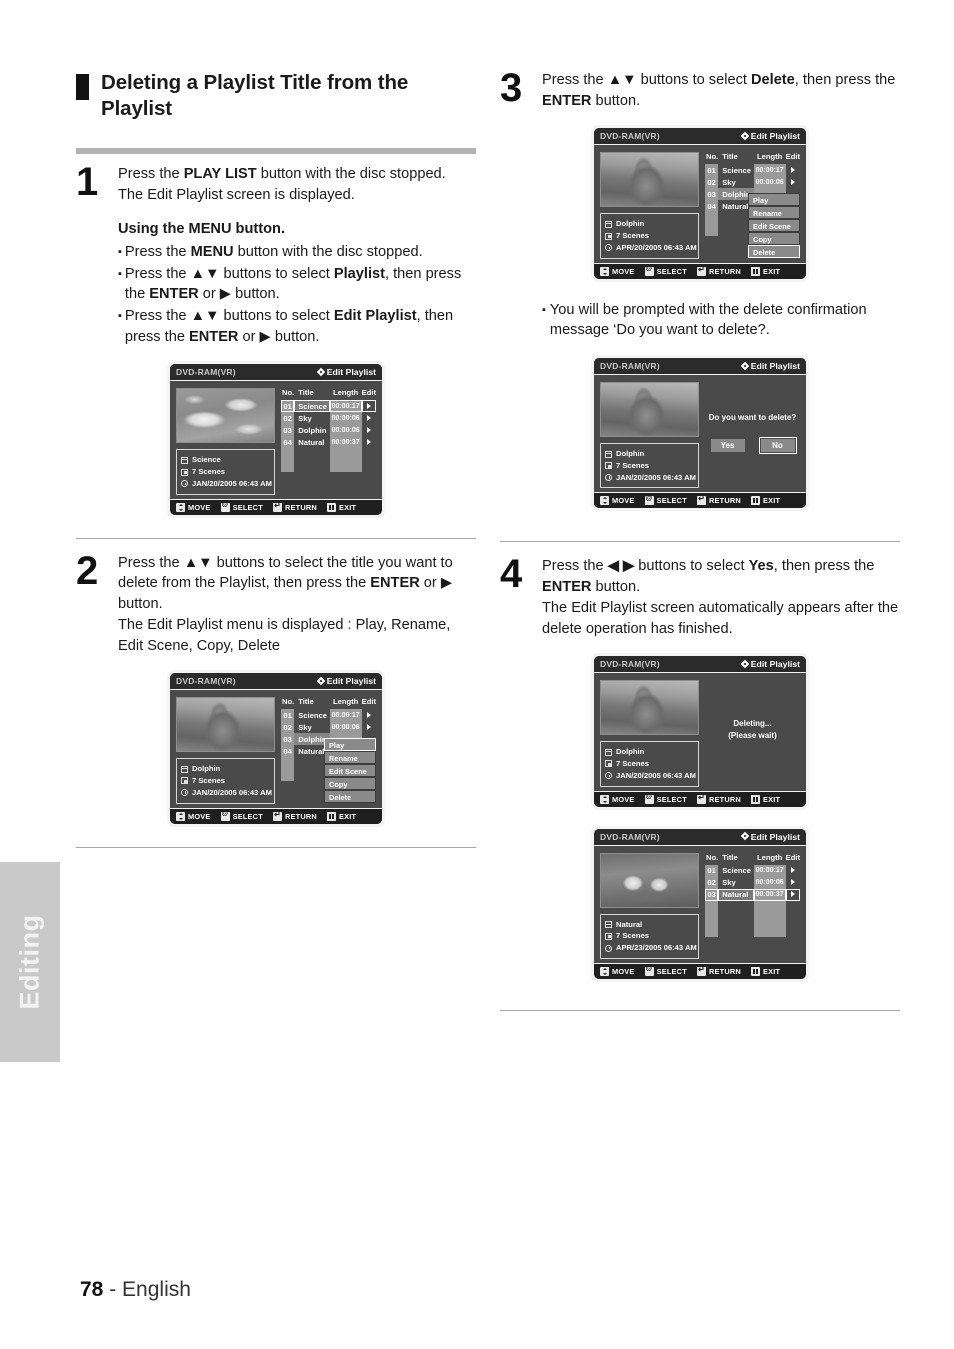 Image resolution: width=954 pixels, height=1349 pixels. I want to click on heading-divider, so click(276, 151).